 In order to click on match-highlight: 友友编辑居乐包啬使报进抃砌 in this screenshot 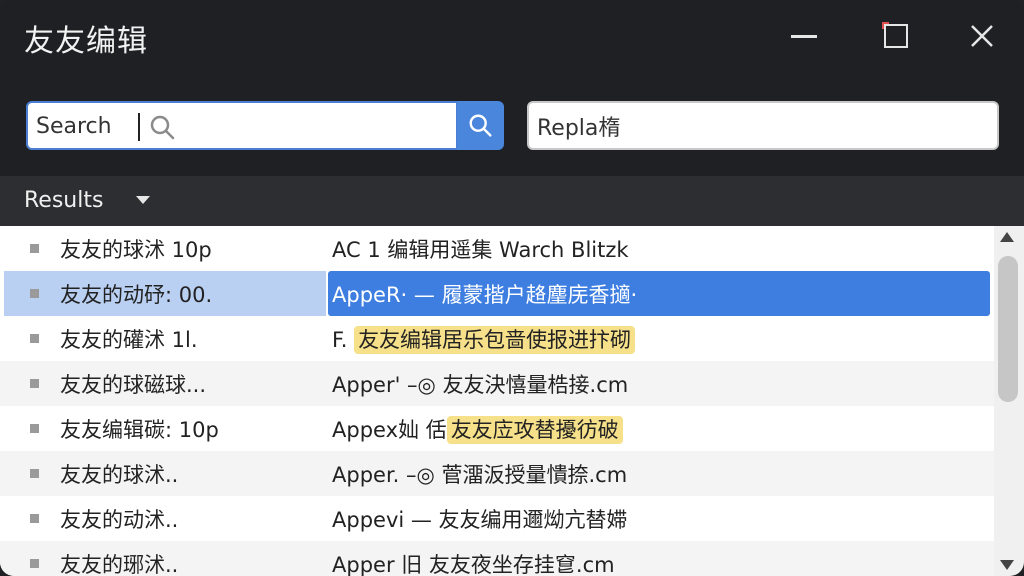, I will do `click(495, 340)`.